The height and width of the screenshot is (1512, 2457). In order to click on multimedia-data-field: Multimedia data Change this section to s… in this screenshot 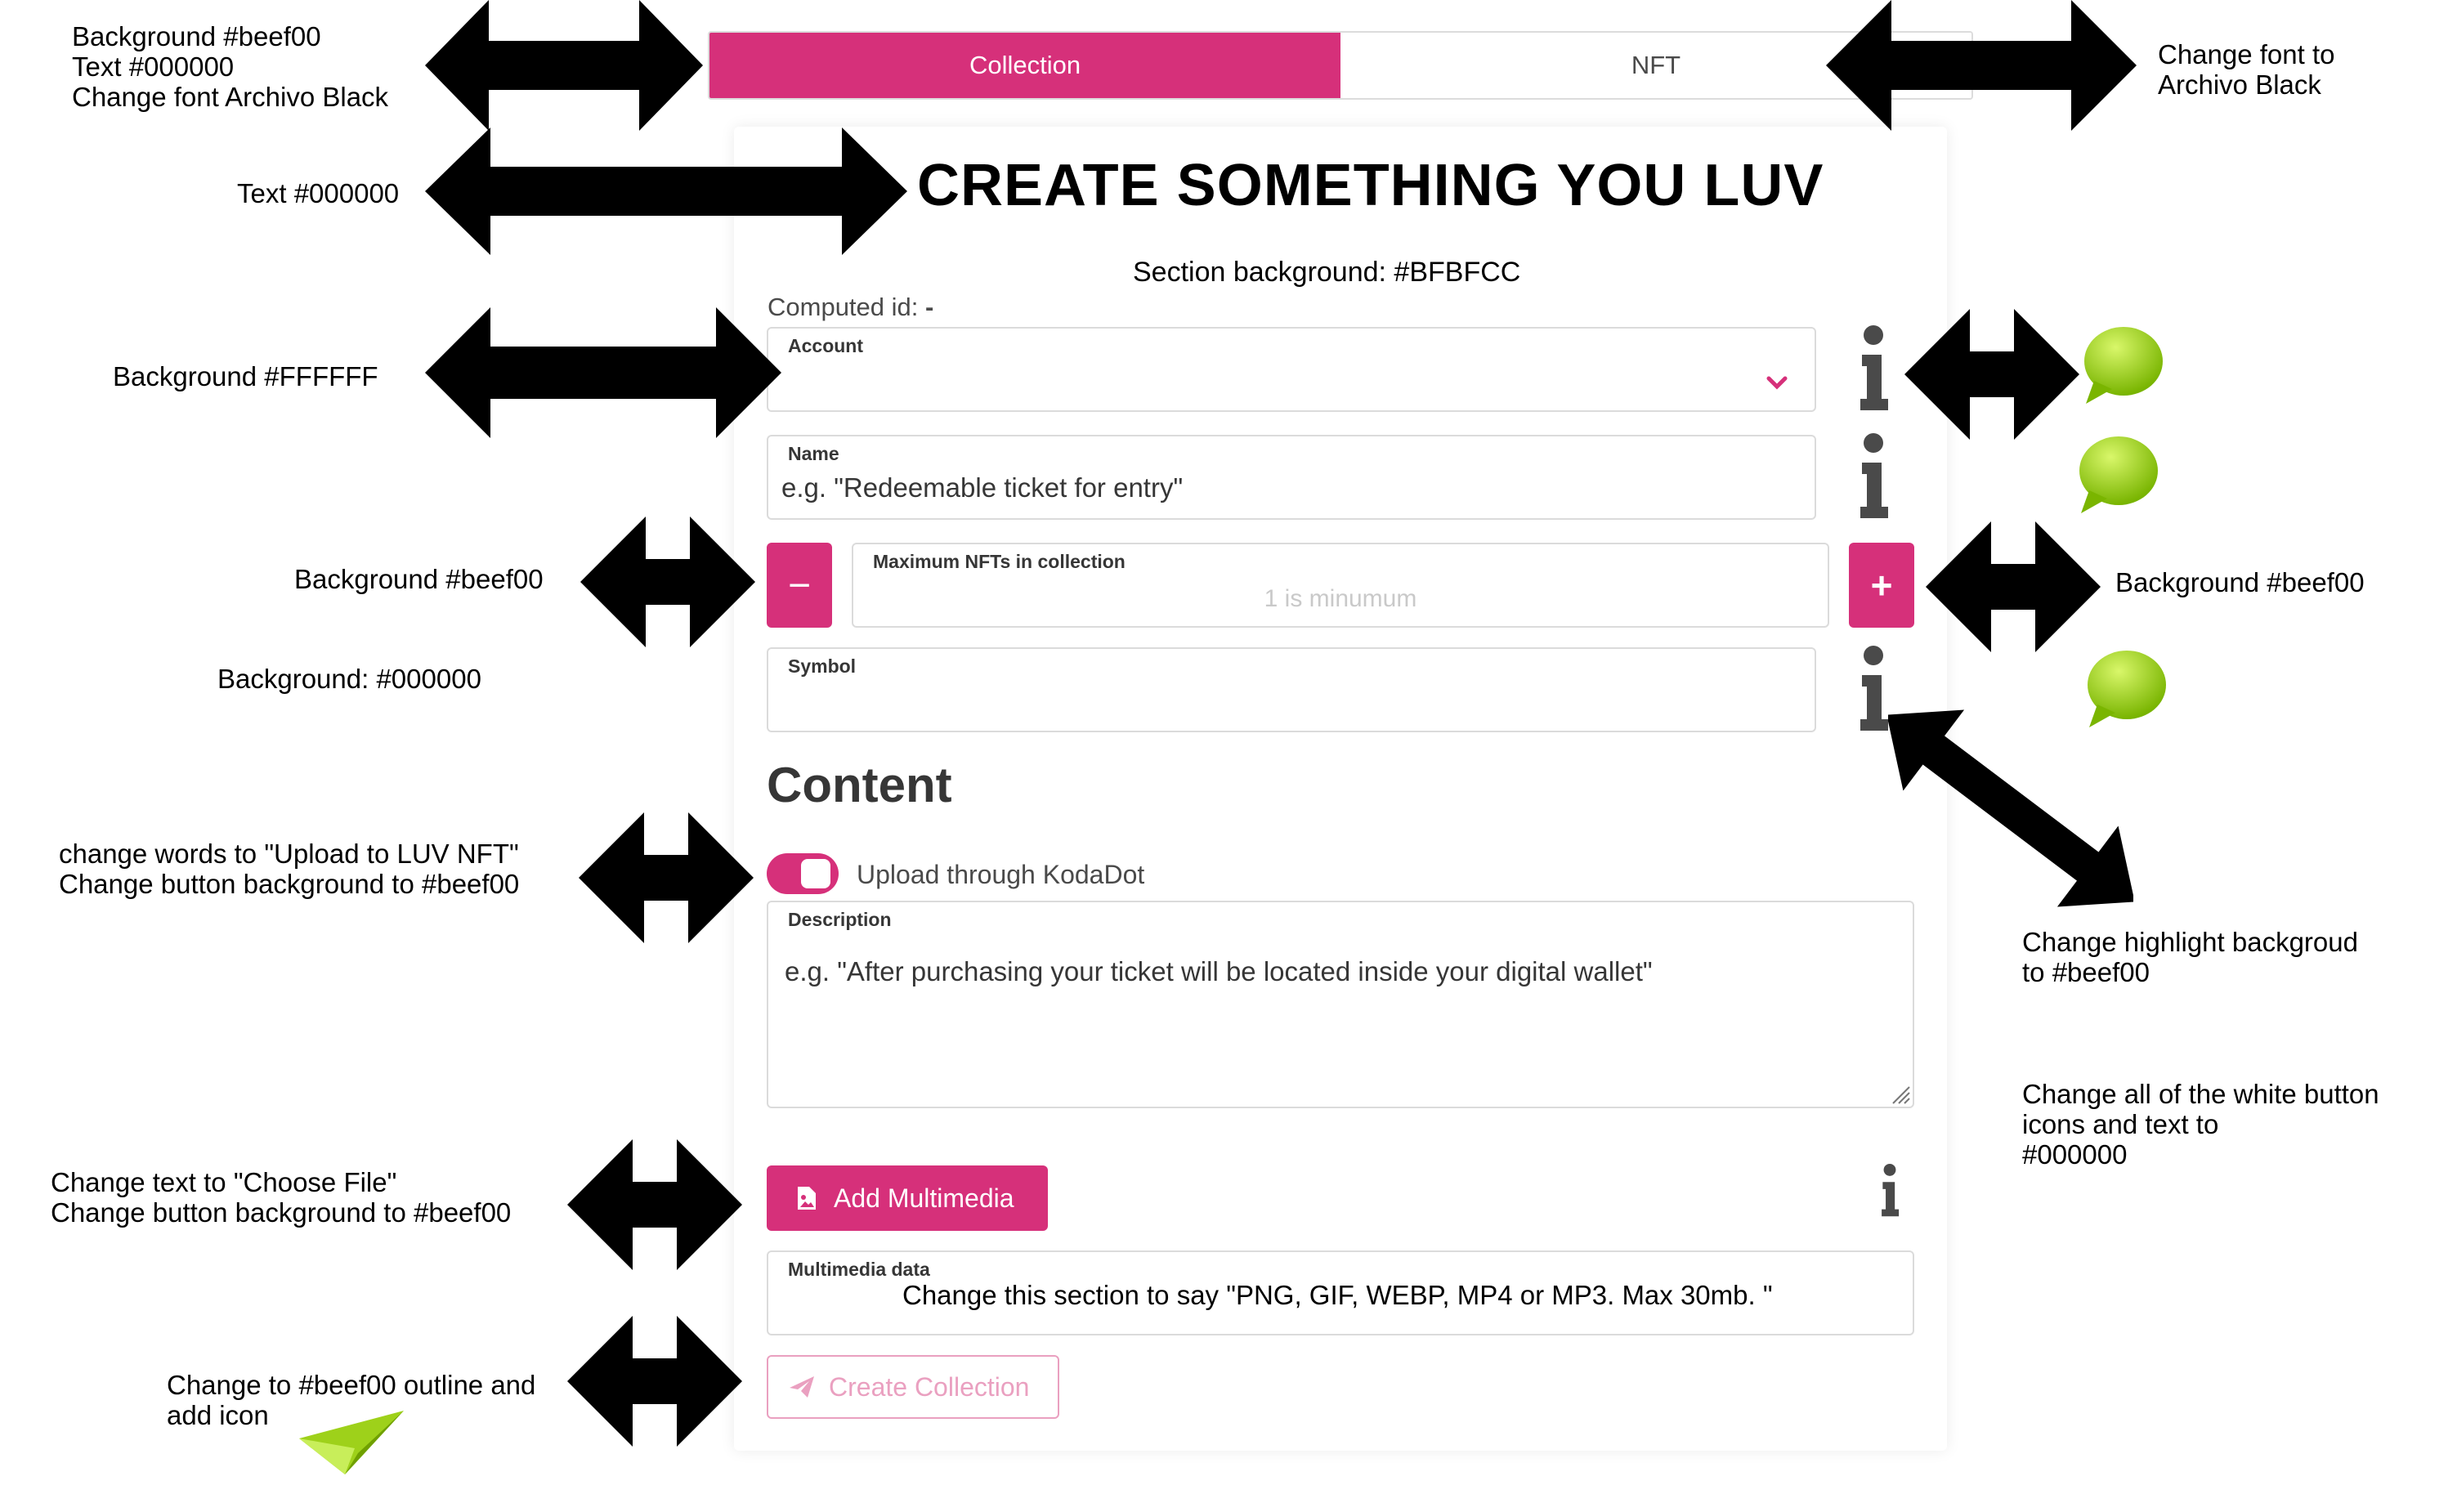, I will do `click(1340, 1292)`.